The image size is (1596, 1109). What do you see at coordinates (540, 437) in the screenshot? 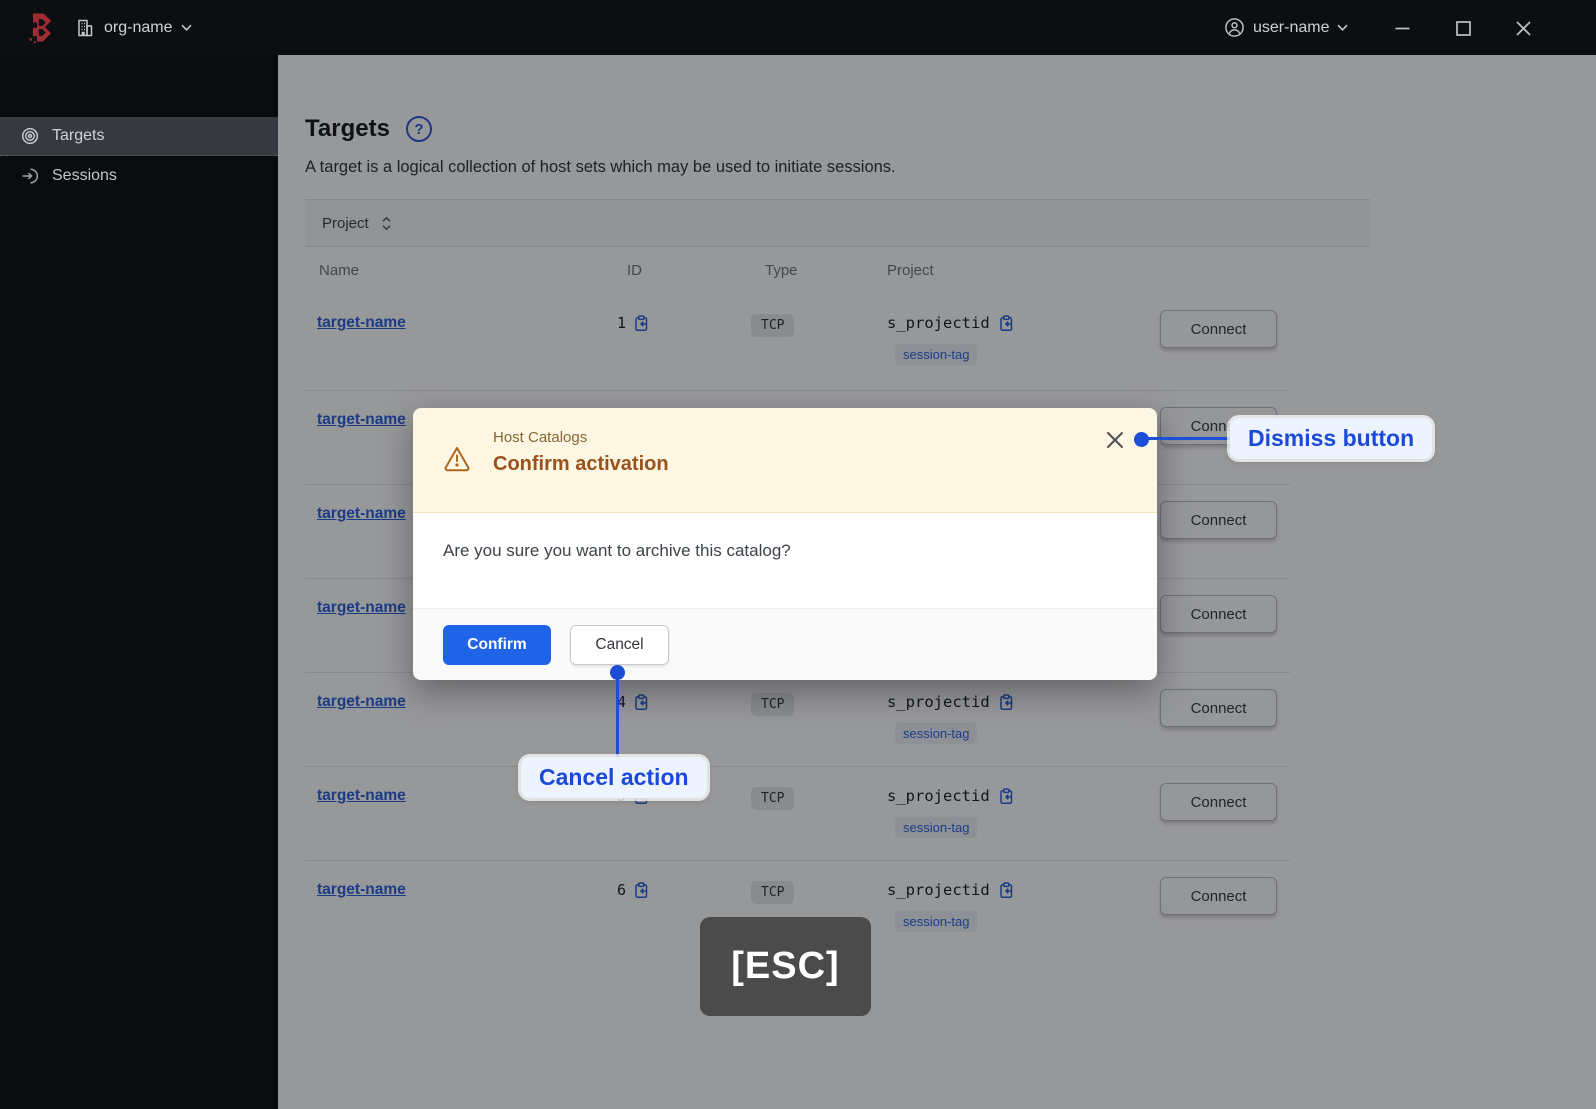
I see `dialog-tagline: Host Catalogs` at bounding box center [540, 437].